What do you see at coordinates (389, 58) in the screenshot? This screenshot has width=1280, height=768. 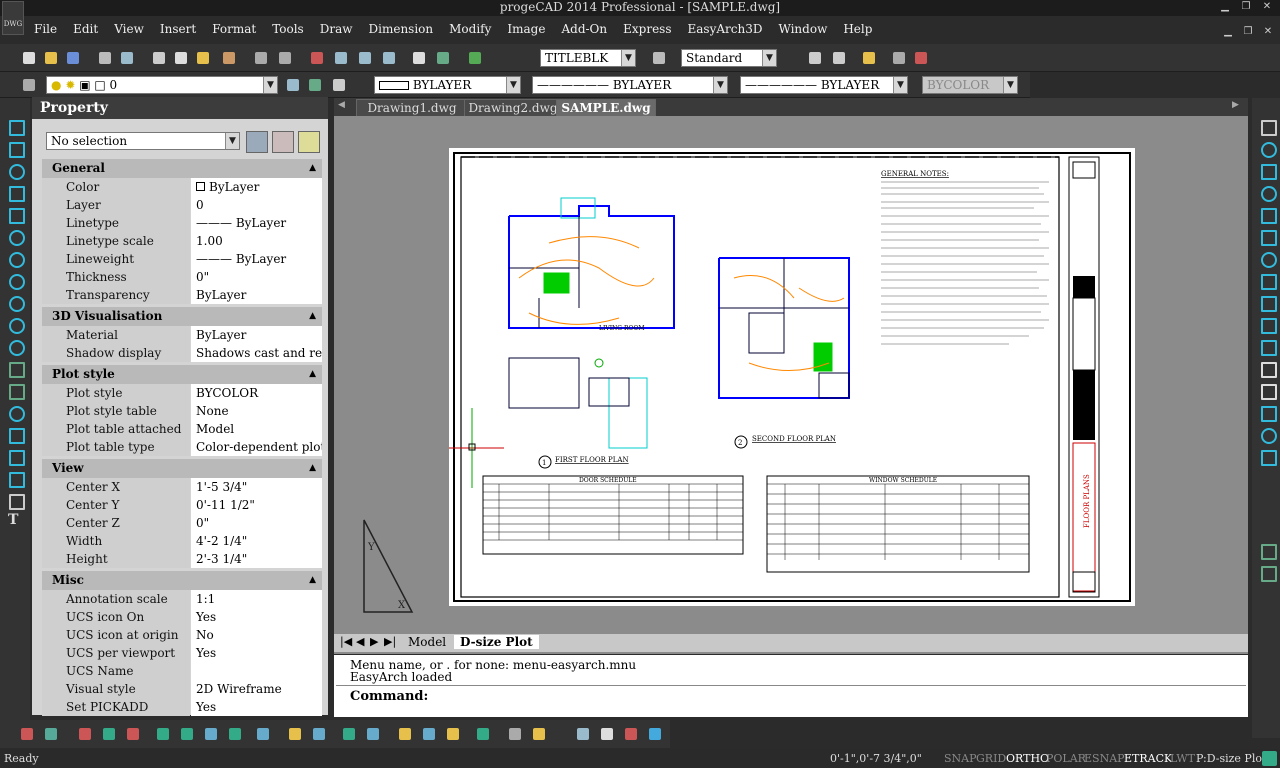 I see `zoom-previous-icon` at bounding box center [389, 58].